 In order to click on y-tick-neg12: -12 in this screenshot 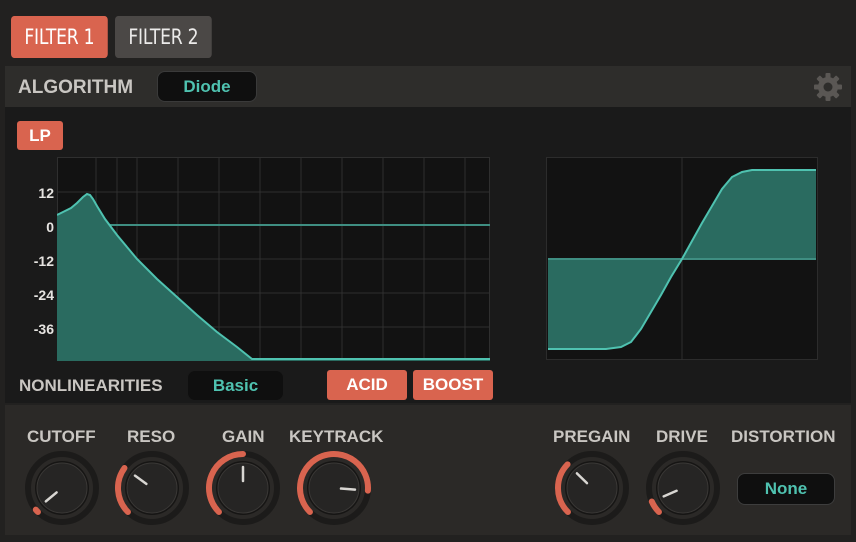, I will do `click(43, 261)`.